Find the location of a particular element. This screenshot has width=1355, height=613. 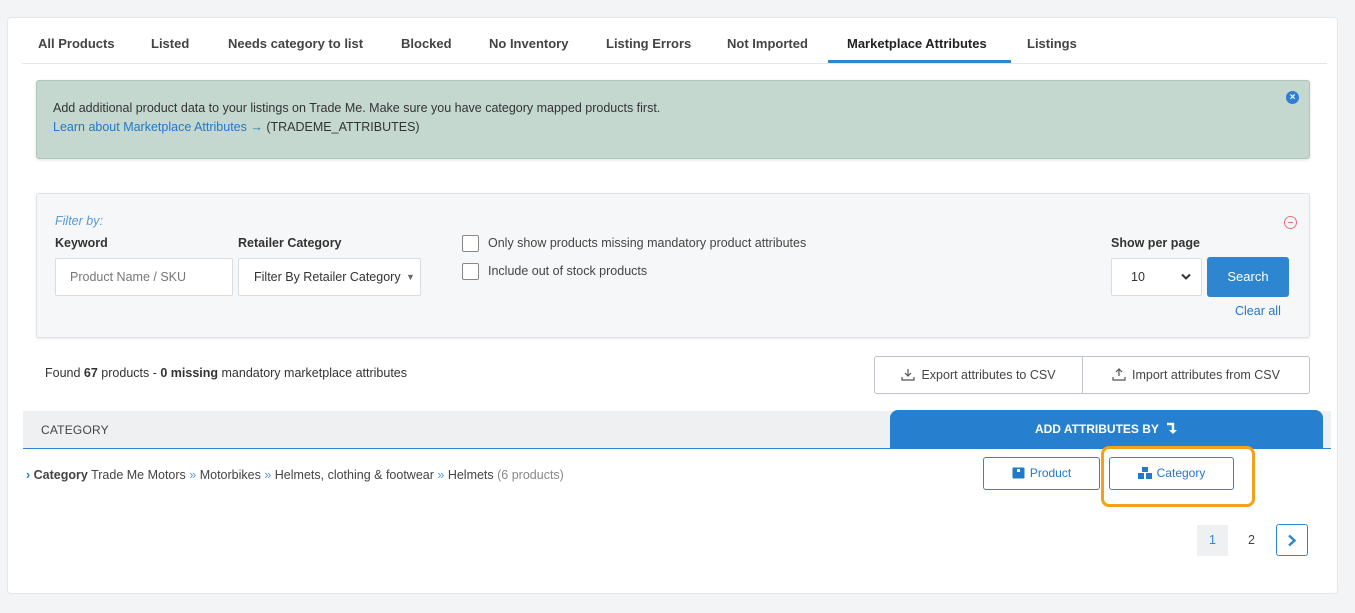

import-label: Import attributes from CSV is located at coordinates (1206, 375).